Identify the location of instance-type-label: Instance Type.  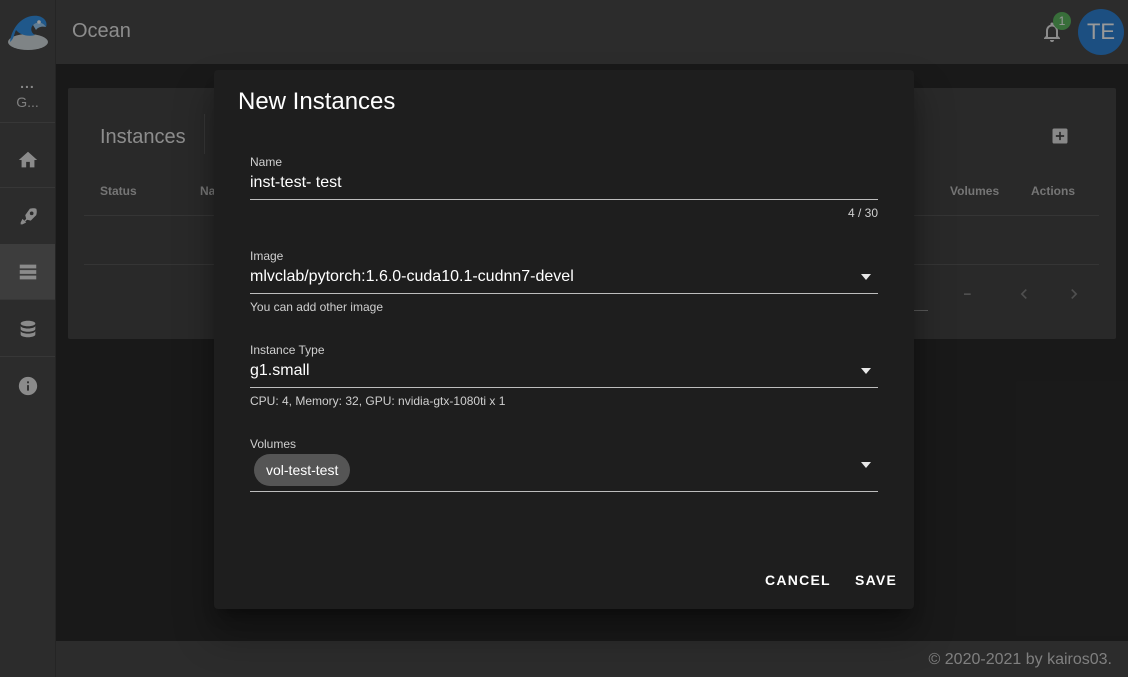
(287, 350).